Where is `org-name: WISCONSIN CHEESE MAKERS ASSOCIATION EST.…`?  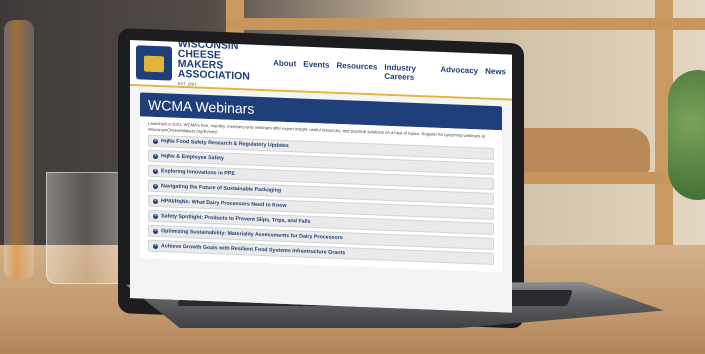 org-name: WISCONSIN CHEESE MAKERS ASSOCIATION EST.… is located at coordinates (222, 66).